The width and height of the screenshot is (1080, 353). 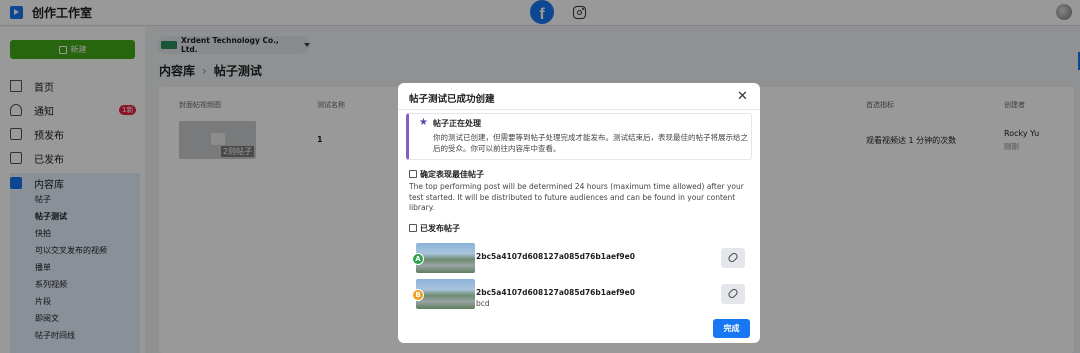 I want to click on dialog-title: 帖子测试已成功创建, so click(x=452, y=99).